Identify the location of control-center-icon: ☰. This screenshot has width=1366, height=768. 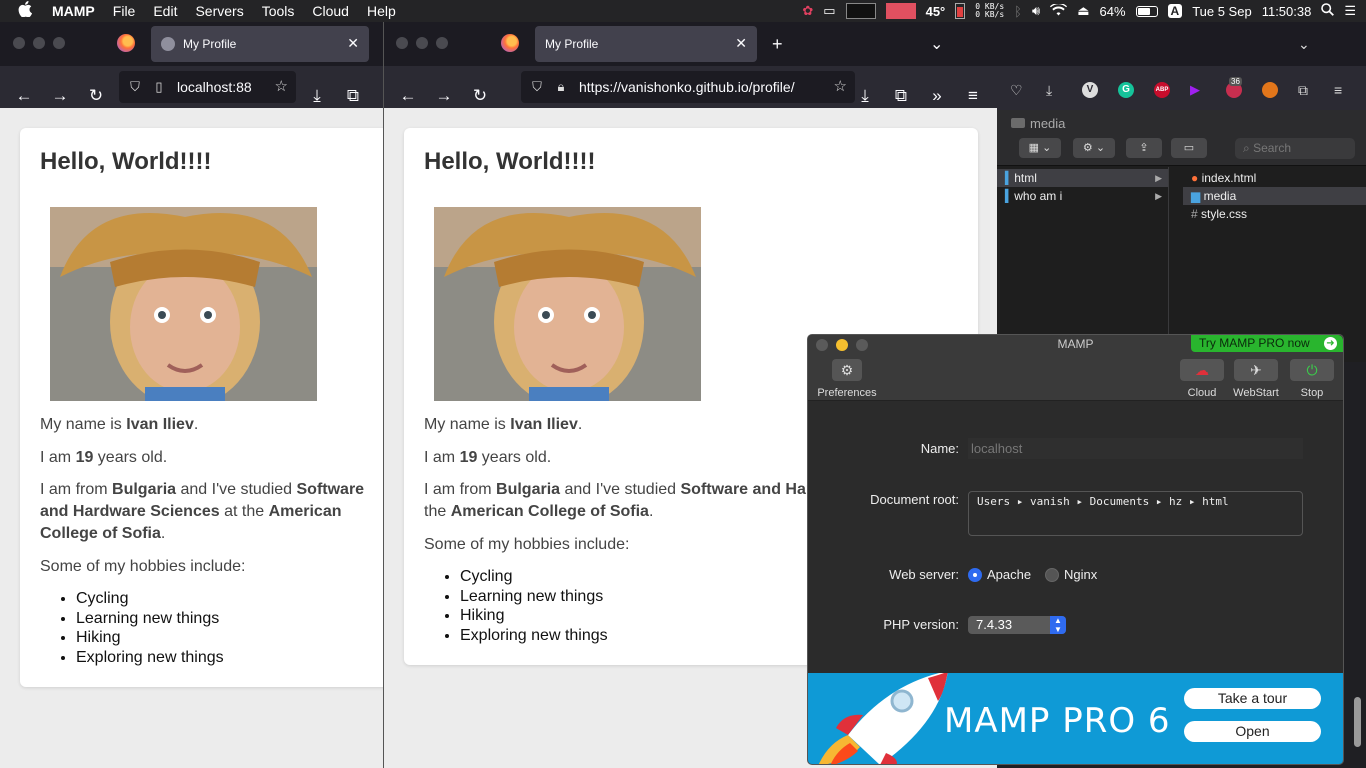
(1350, 11).